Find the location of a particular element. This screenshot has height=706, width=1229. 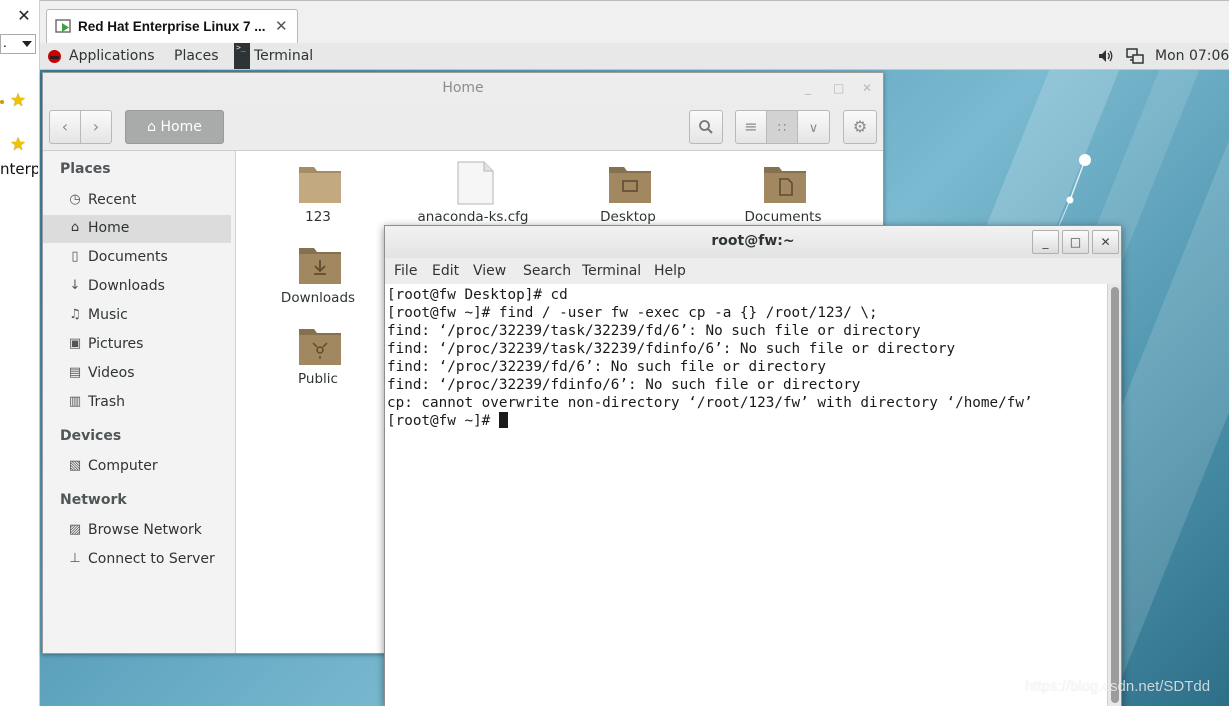

sidebar-item-label: Browse Network is located at coordinates (145, 530).